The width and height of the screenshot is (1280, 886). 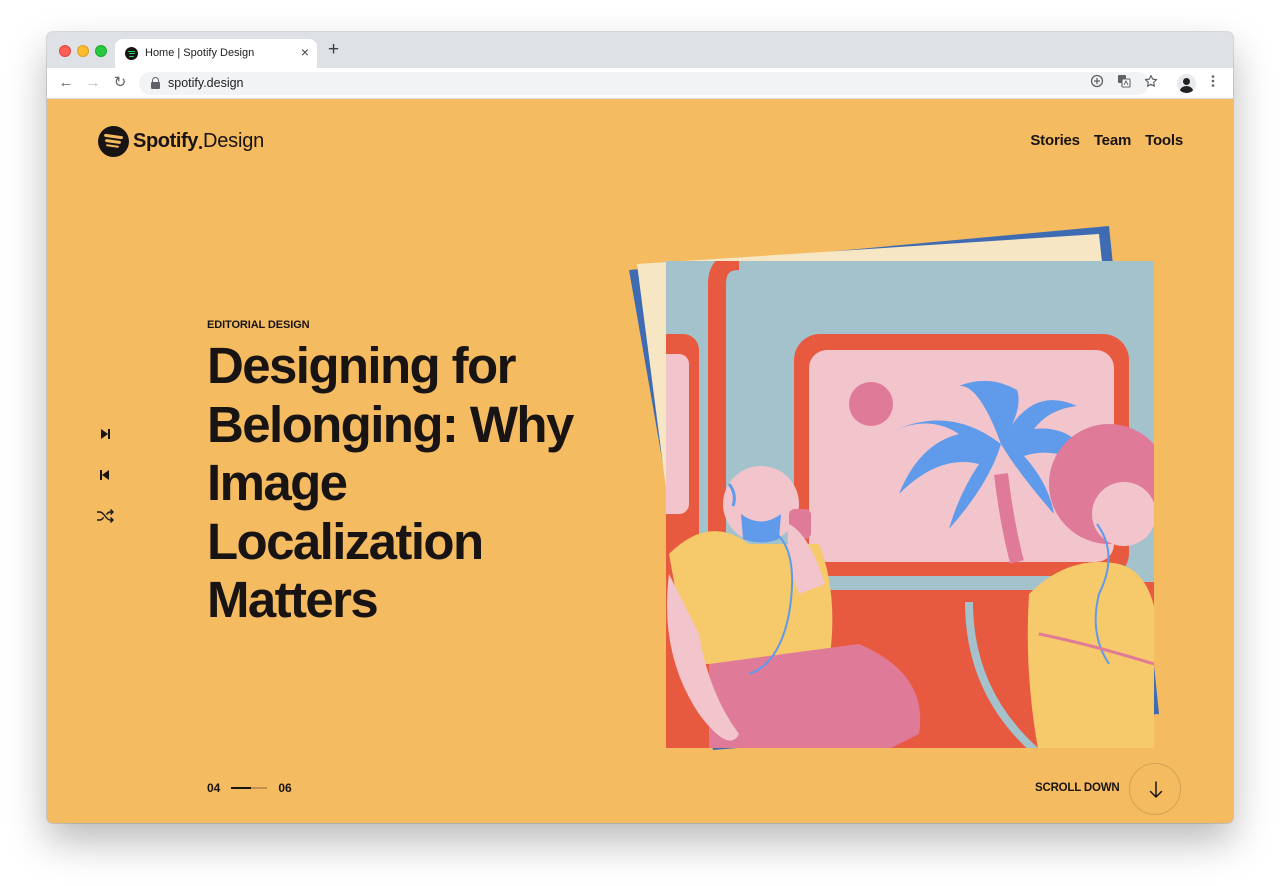 I want to click on new-tab-button: +, so click(x=333, y=50).